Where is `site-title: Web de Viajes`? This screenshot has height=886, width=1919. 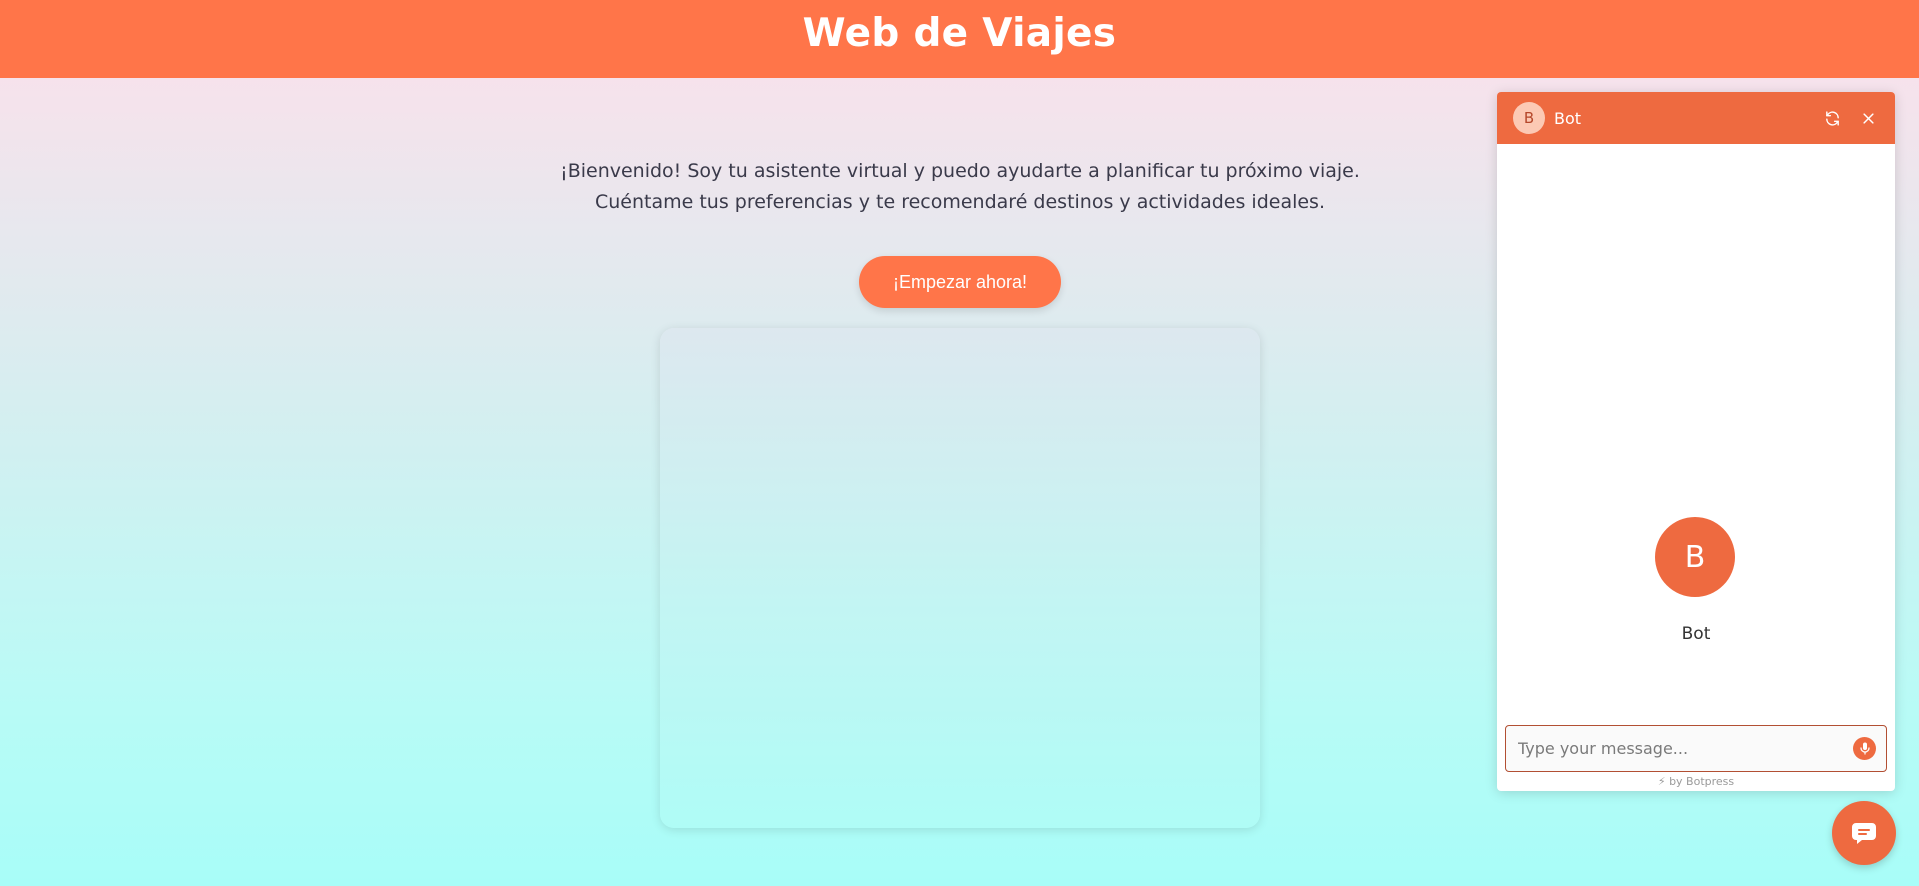 site-title: Web de Viajes is located at coordinates (959, 33).